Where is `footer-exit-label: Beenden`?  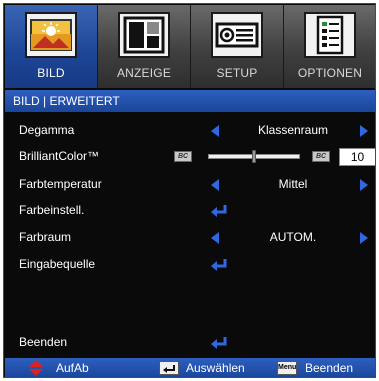
footer-exit-label: Beenden is located at coordinates (329, 368).